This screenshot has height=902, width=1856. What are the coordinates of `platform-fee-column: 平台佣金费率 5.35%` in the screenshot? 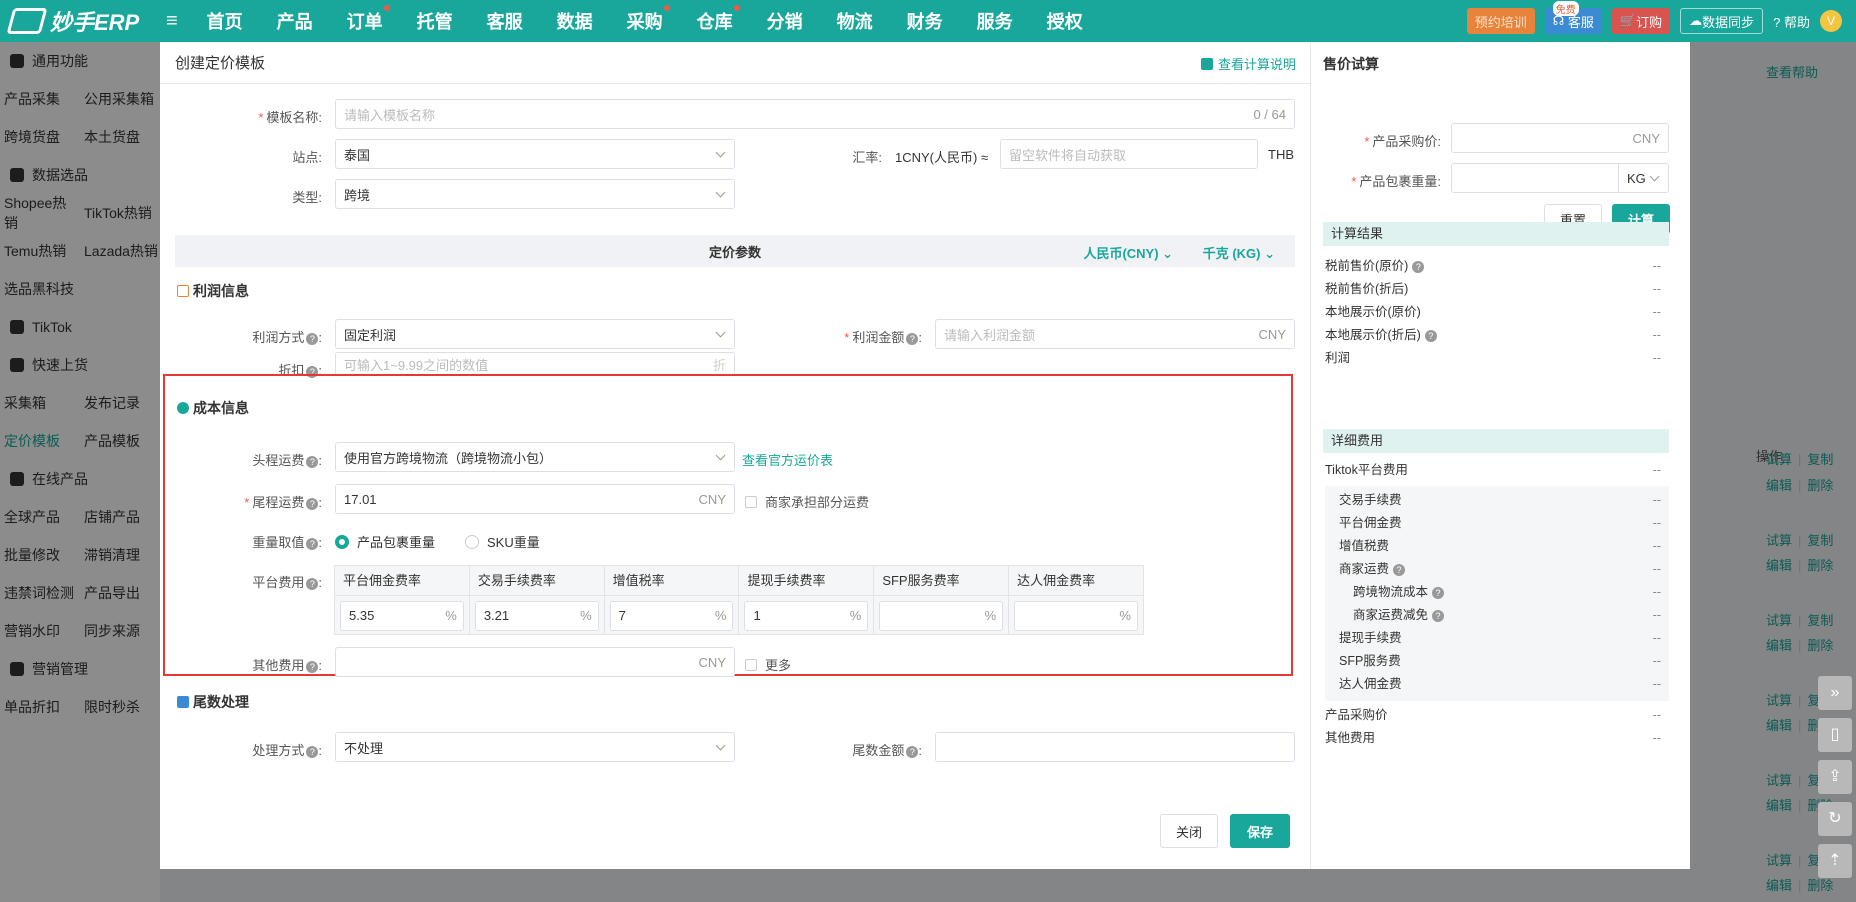 It's located at (402, 600).